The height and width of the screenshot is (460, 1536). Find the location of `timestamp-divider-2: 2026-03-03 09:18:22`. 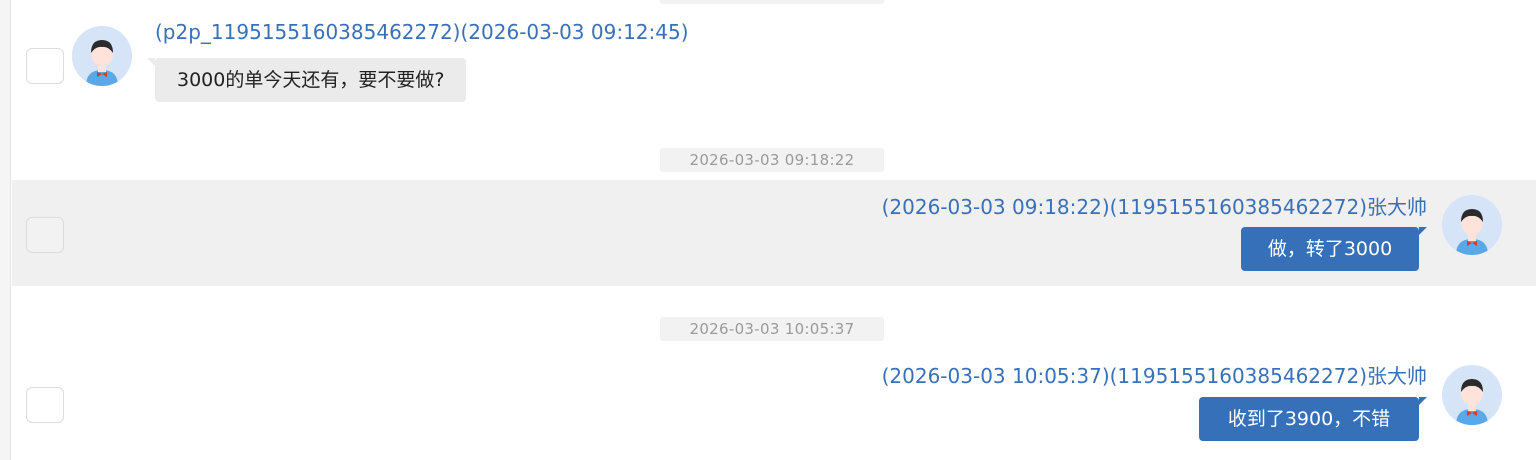

timestamp-divider-2: 2026-03-03 09:18:22 is located at coordinates (772, 160).